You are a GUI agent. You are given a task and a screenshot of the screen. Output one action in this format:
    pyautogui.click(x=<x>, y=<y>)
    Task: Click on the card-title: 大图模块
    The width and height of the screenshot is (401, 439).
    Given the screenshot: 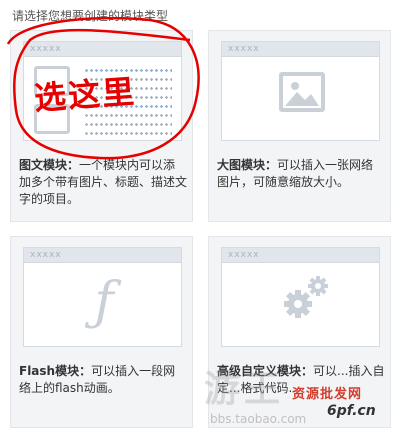 What is the action you would take?
    pyautogui.click(x=241, y=165)
    